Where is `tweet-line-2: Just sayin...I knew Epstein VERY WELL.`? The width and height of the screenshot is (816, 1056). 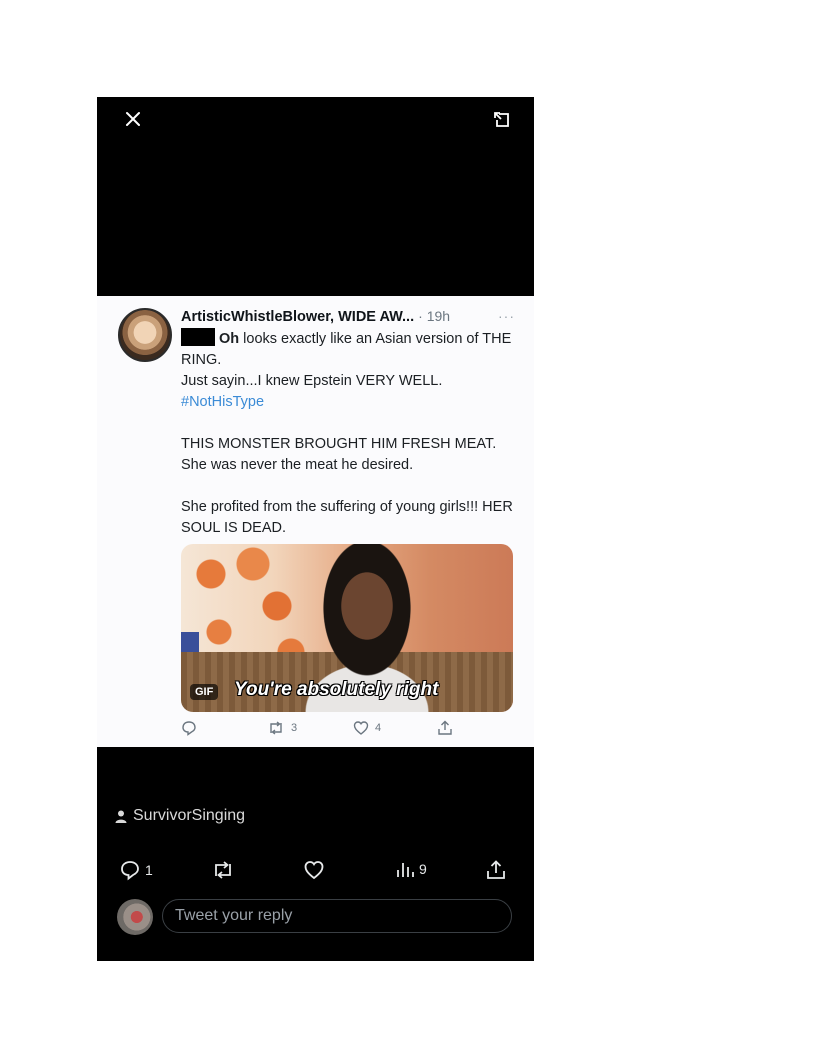
tweet-line-2: Just sayin...I knew Epstein VERY WELL. is located at coordinates (312, 381).